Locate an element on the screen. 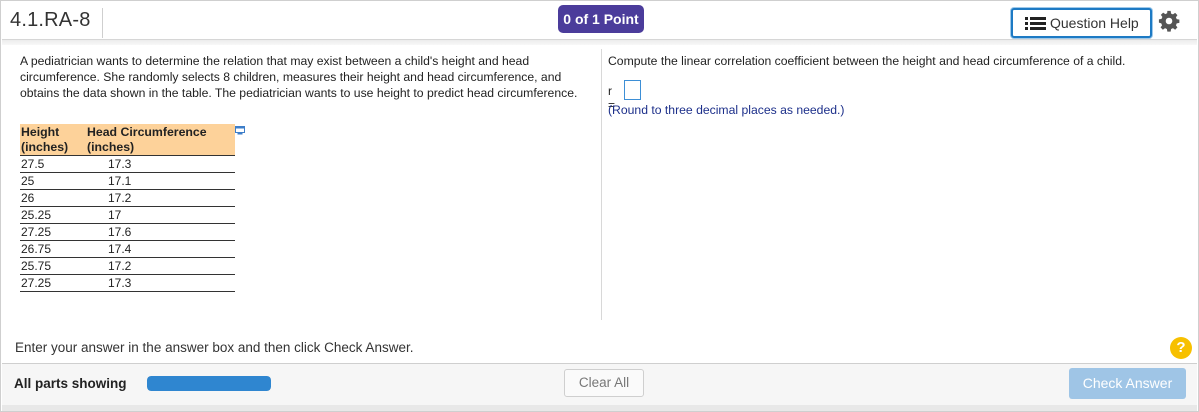 The image size is (1199, 412). progress-fill is located at coordinates (209, 383).